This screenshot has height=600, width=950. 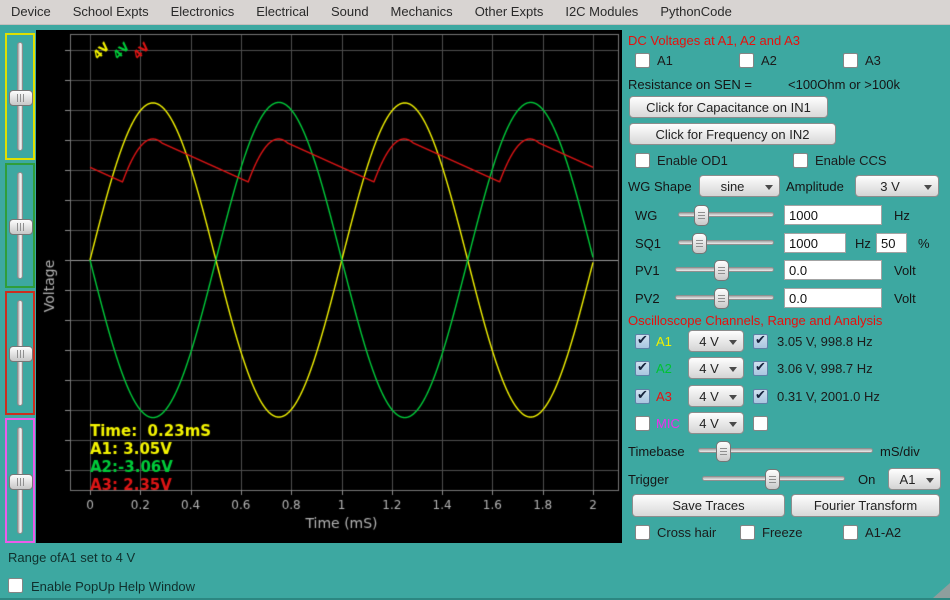 What do you see at coordinates (833, 298) in the screenshot?
I see `pv2-voltage-input` at bounding box center [833, 298].